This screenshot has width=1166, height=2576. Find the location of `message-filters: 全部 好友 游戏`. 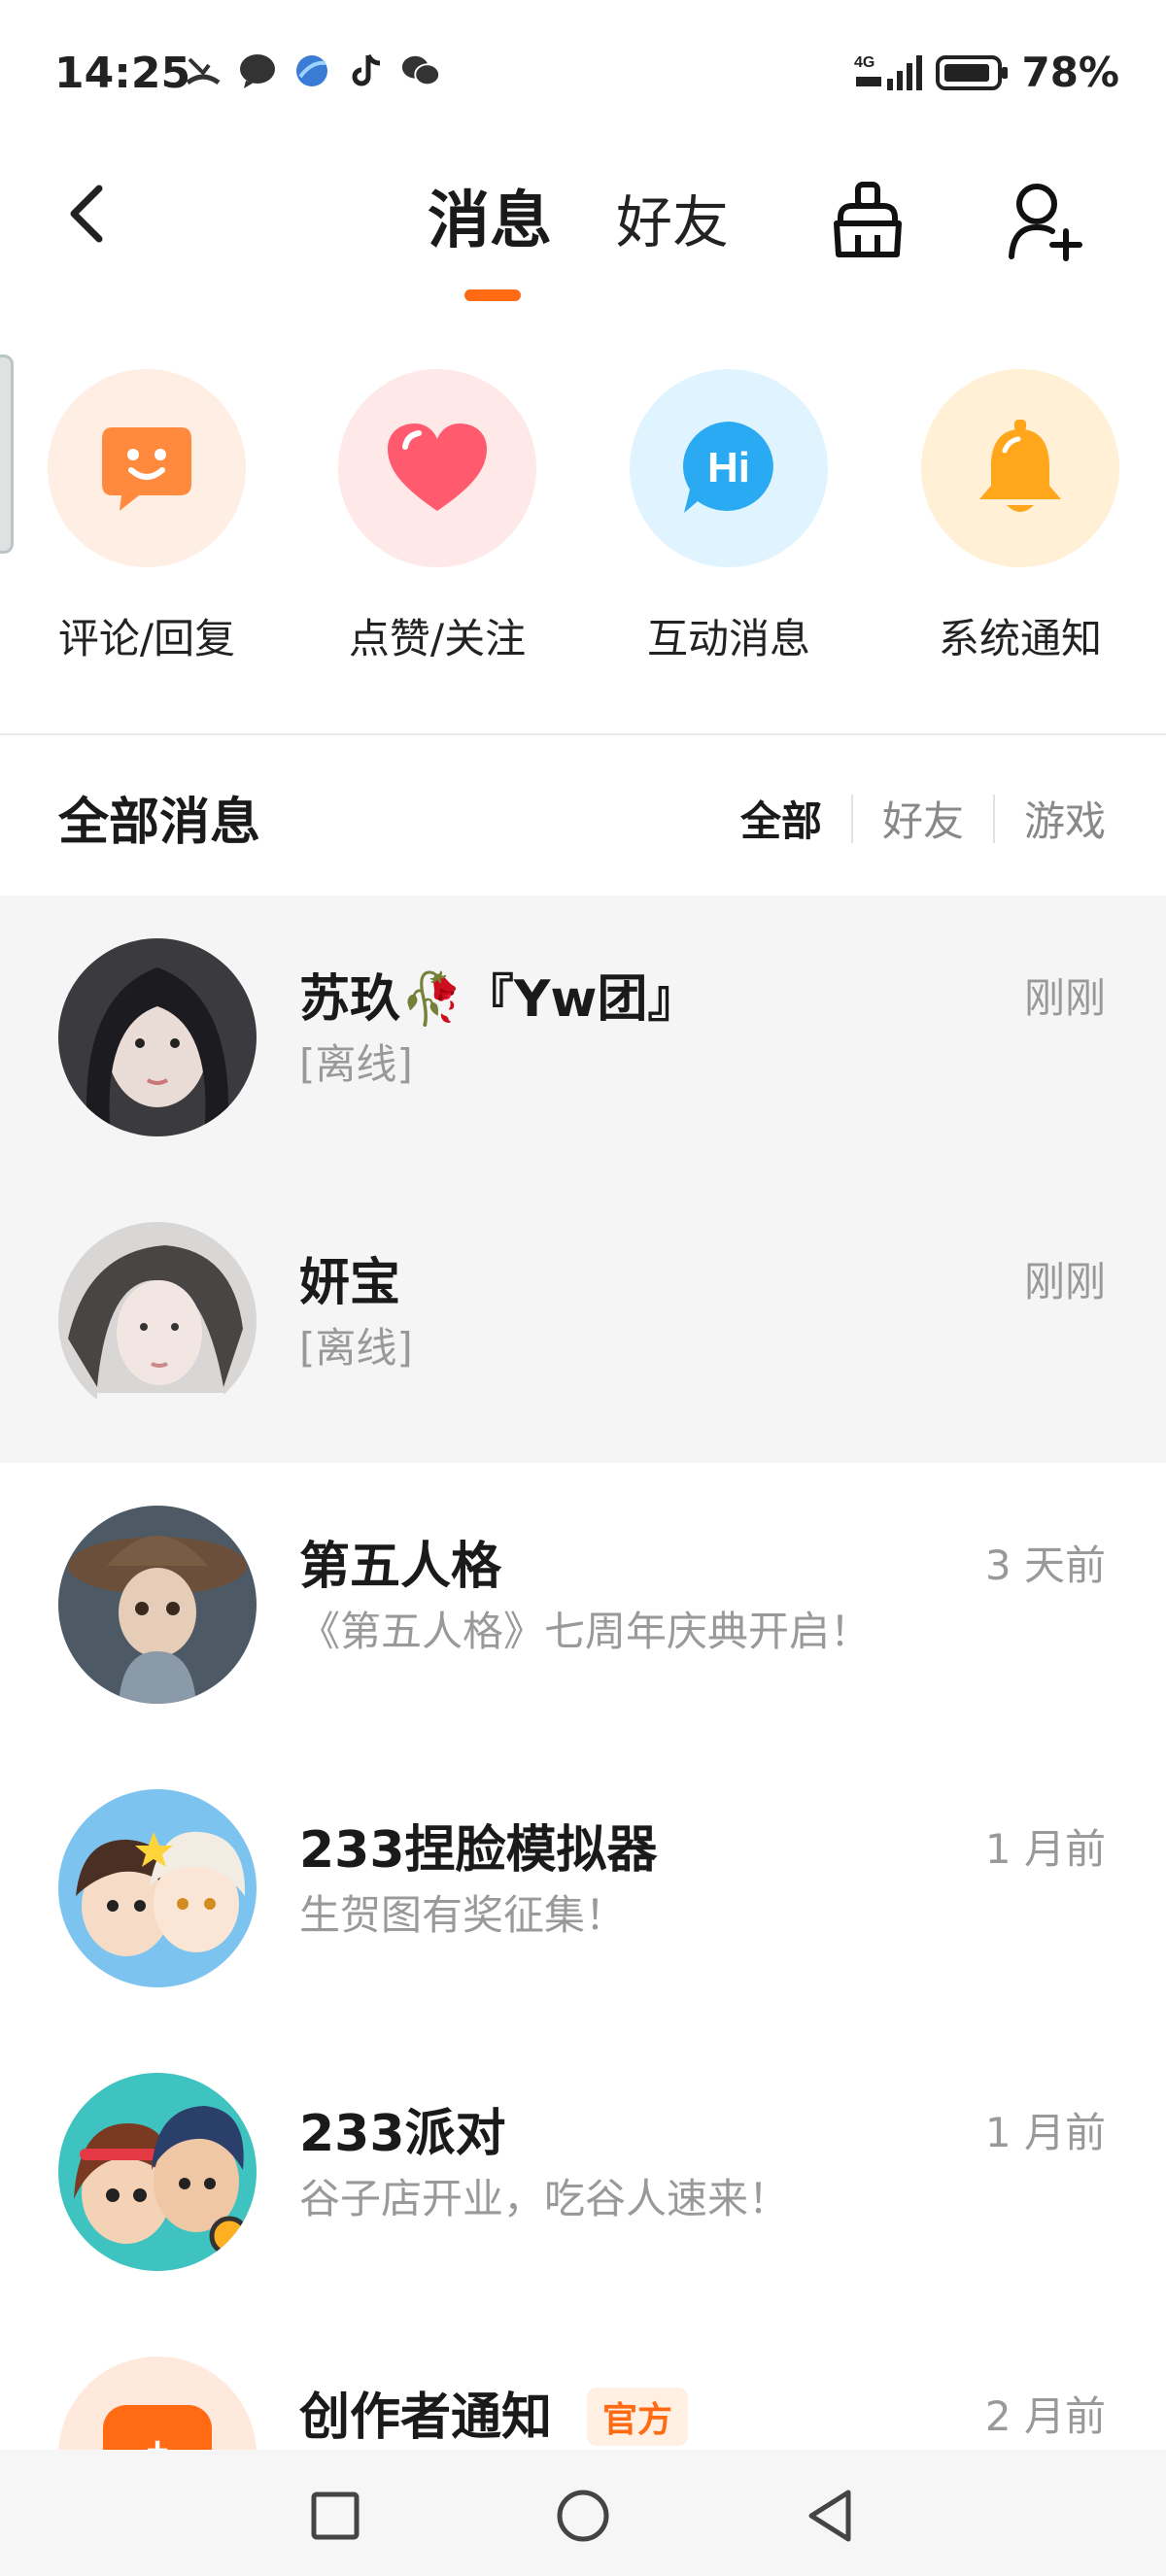

message-filters: 全部 好友 游戏 is located at coordinates (908, 818).